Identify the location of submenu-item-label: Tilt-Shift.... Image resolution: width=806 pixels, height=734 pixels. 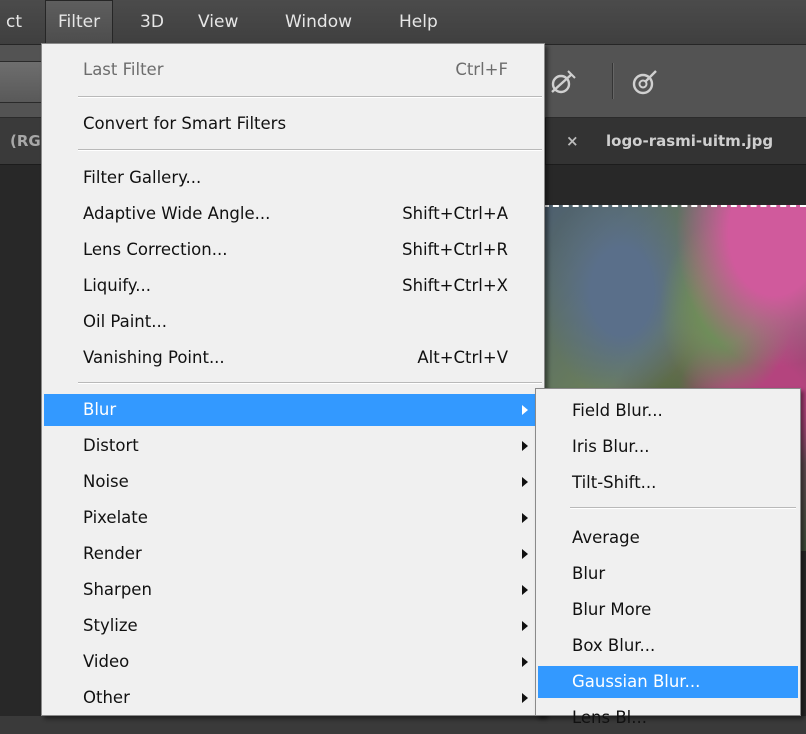
(614, 482).